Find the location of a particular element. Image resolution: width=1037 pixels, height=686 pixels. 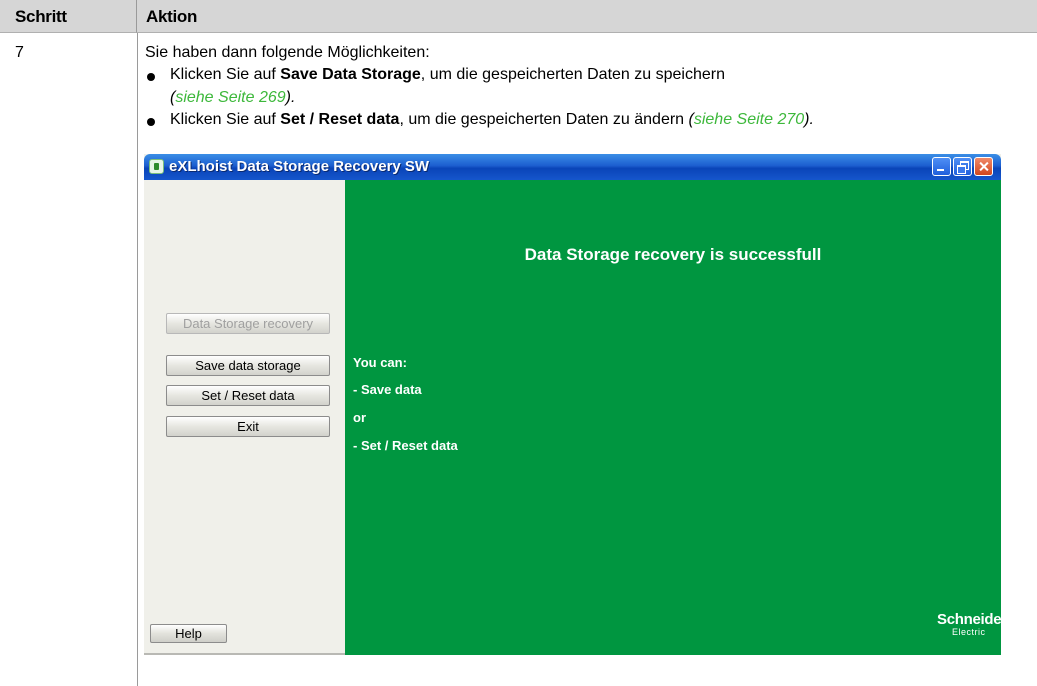

app-icon is located at coordinates (156, 166).